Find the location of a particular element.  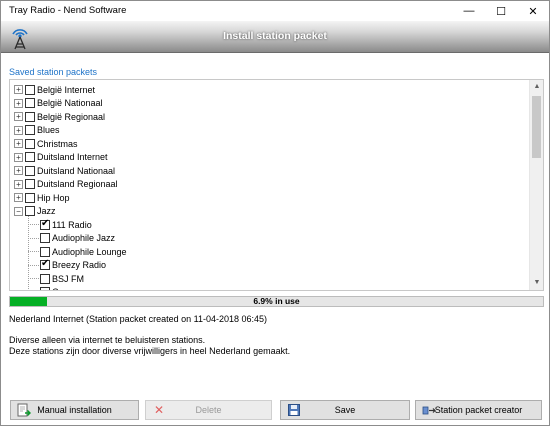

delete-label: Delete is located at coordinates (208, 410).